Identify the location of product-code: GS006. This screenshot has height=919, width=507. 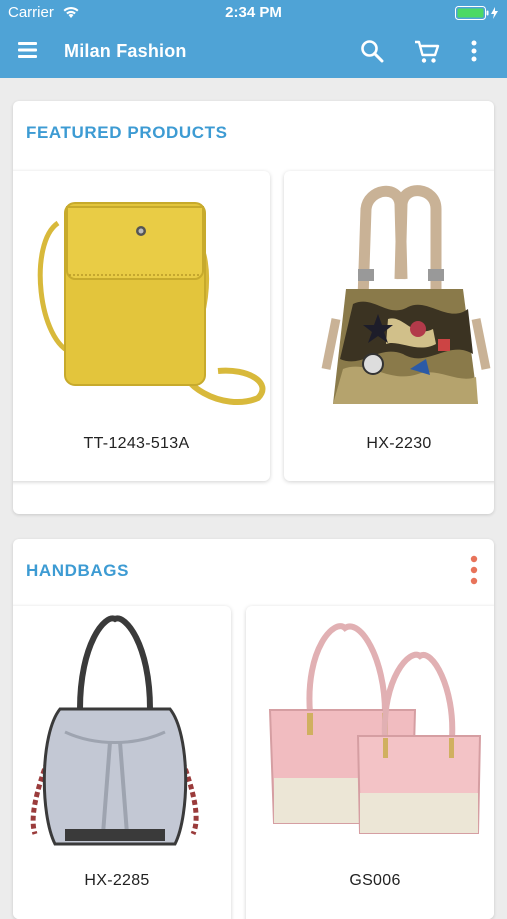
(375, 880).